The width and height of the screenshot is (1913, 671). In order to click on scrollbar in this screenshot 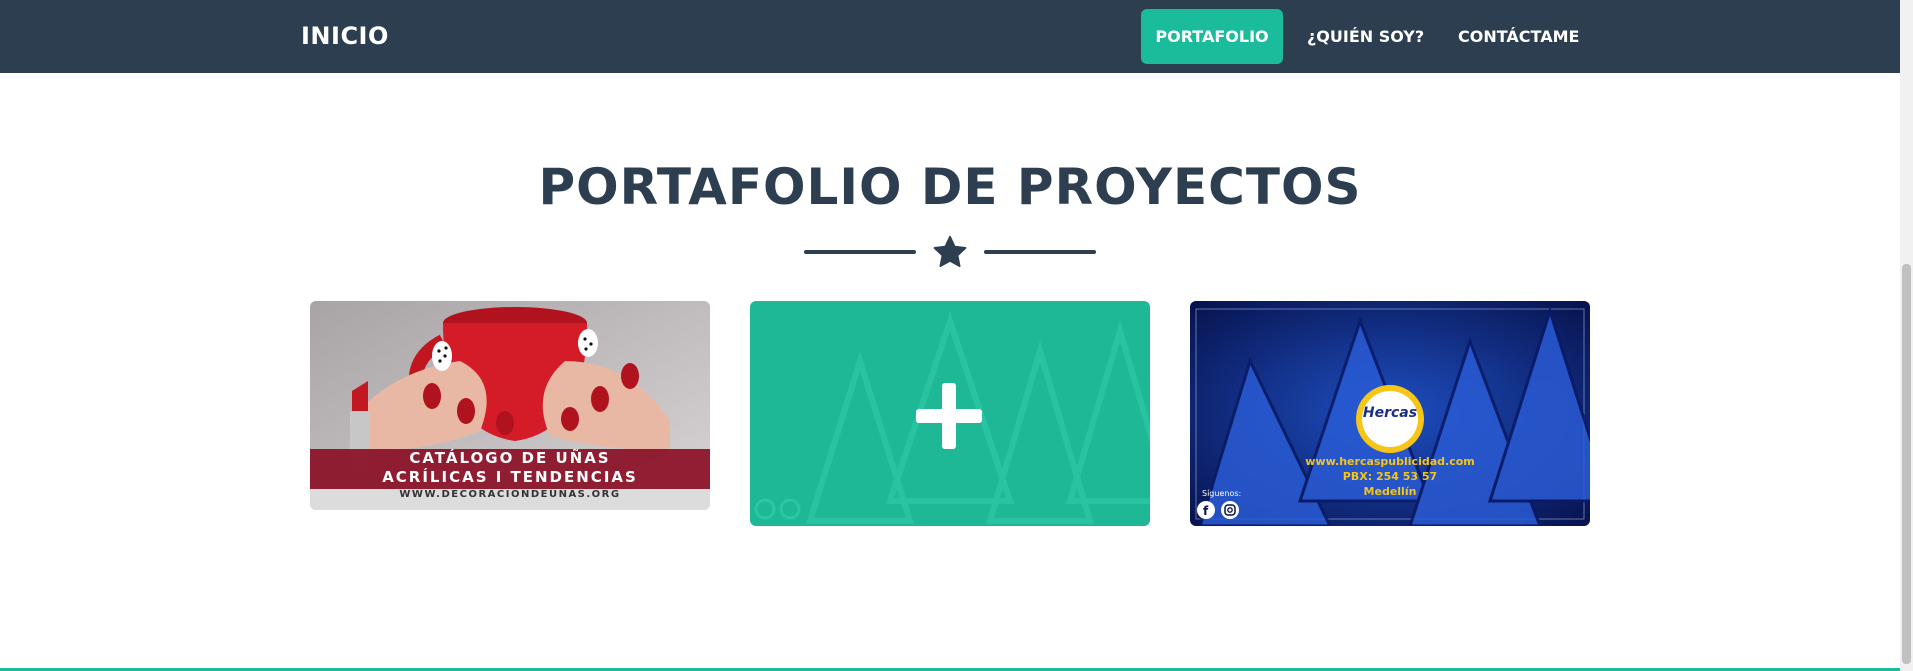, I will do `click(1906, 335)`.